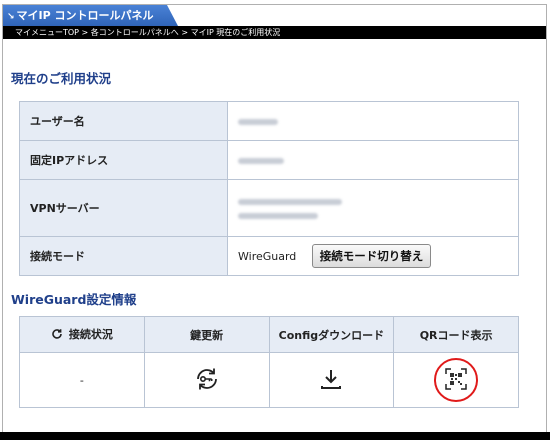  I want to click on col-config-download: Configダウンロード, so click(331, 334).